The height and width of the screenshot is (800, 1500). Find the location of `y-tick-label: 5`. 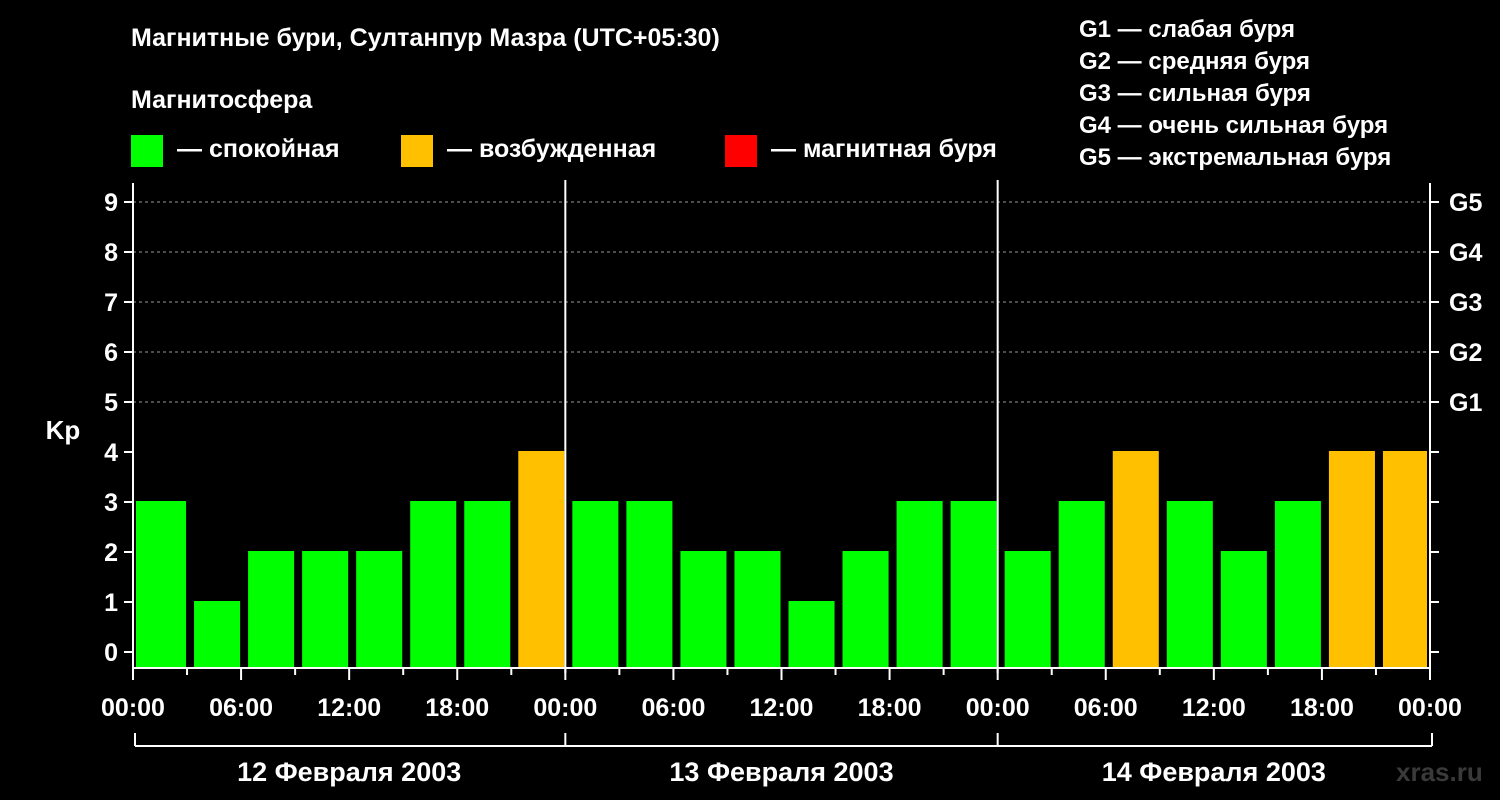

y-tick-label: 5 is located at coordinates (111, 403).